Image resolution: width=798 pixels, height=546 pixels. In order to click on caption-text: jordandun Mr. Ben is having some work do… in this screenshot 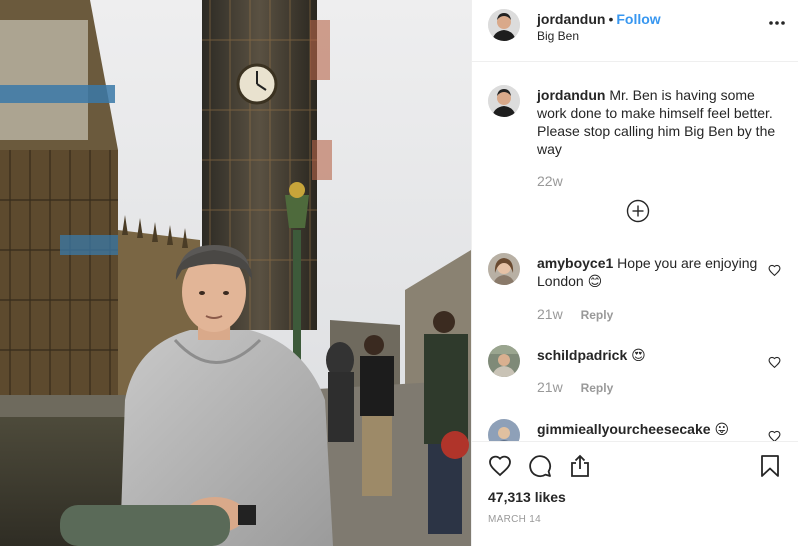, I will do `click(657, 122)`.